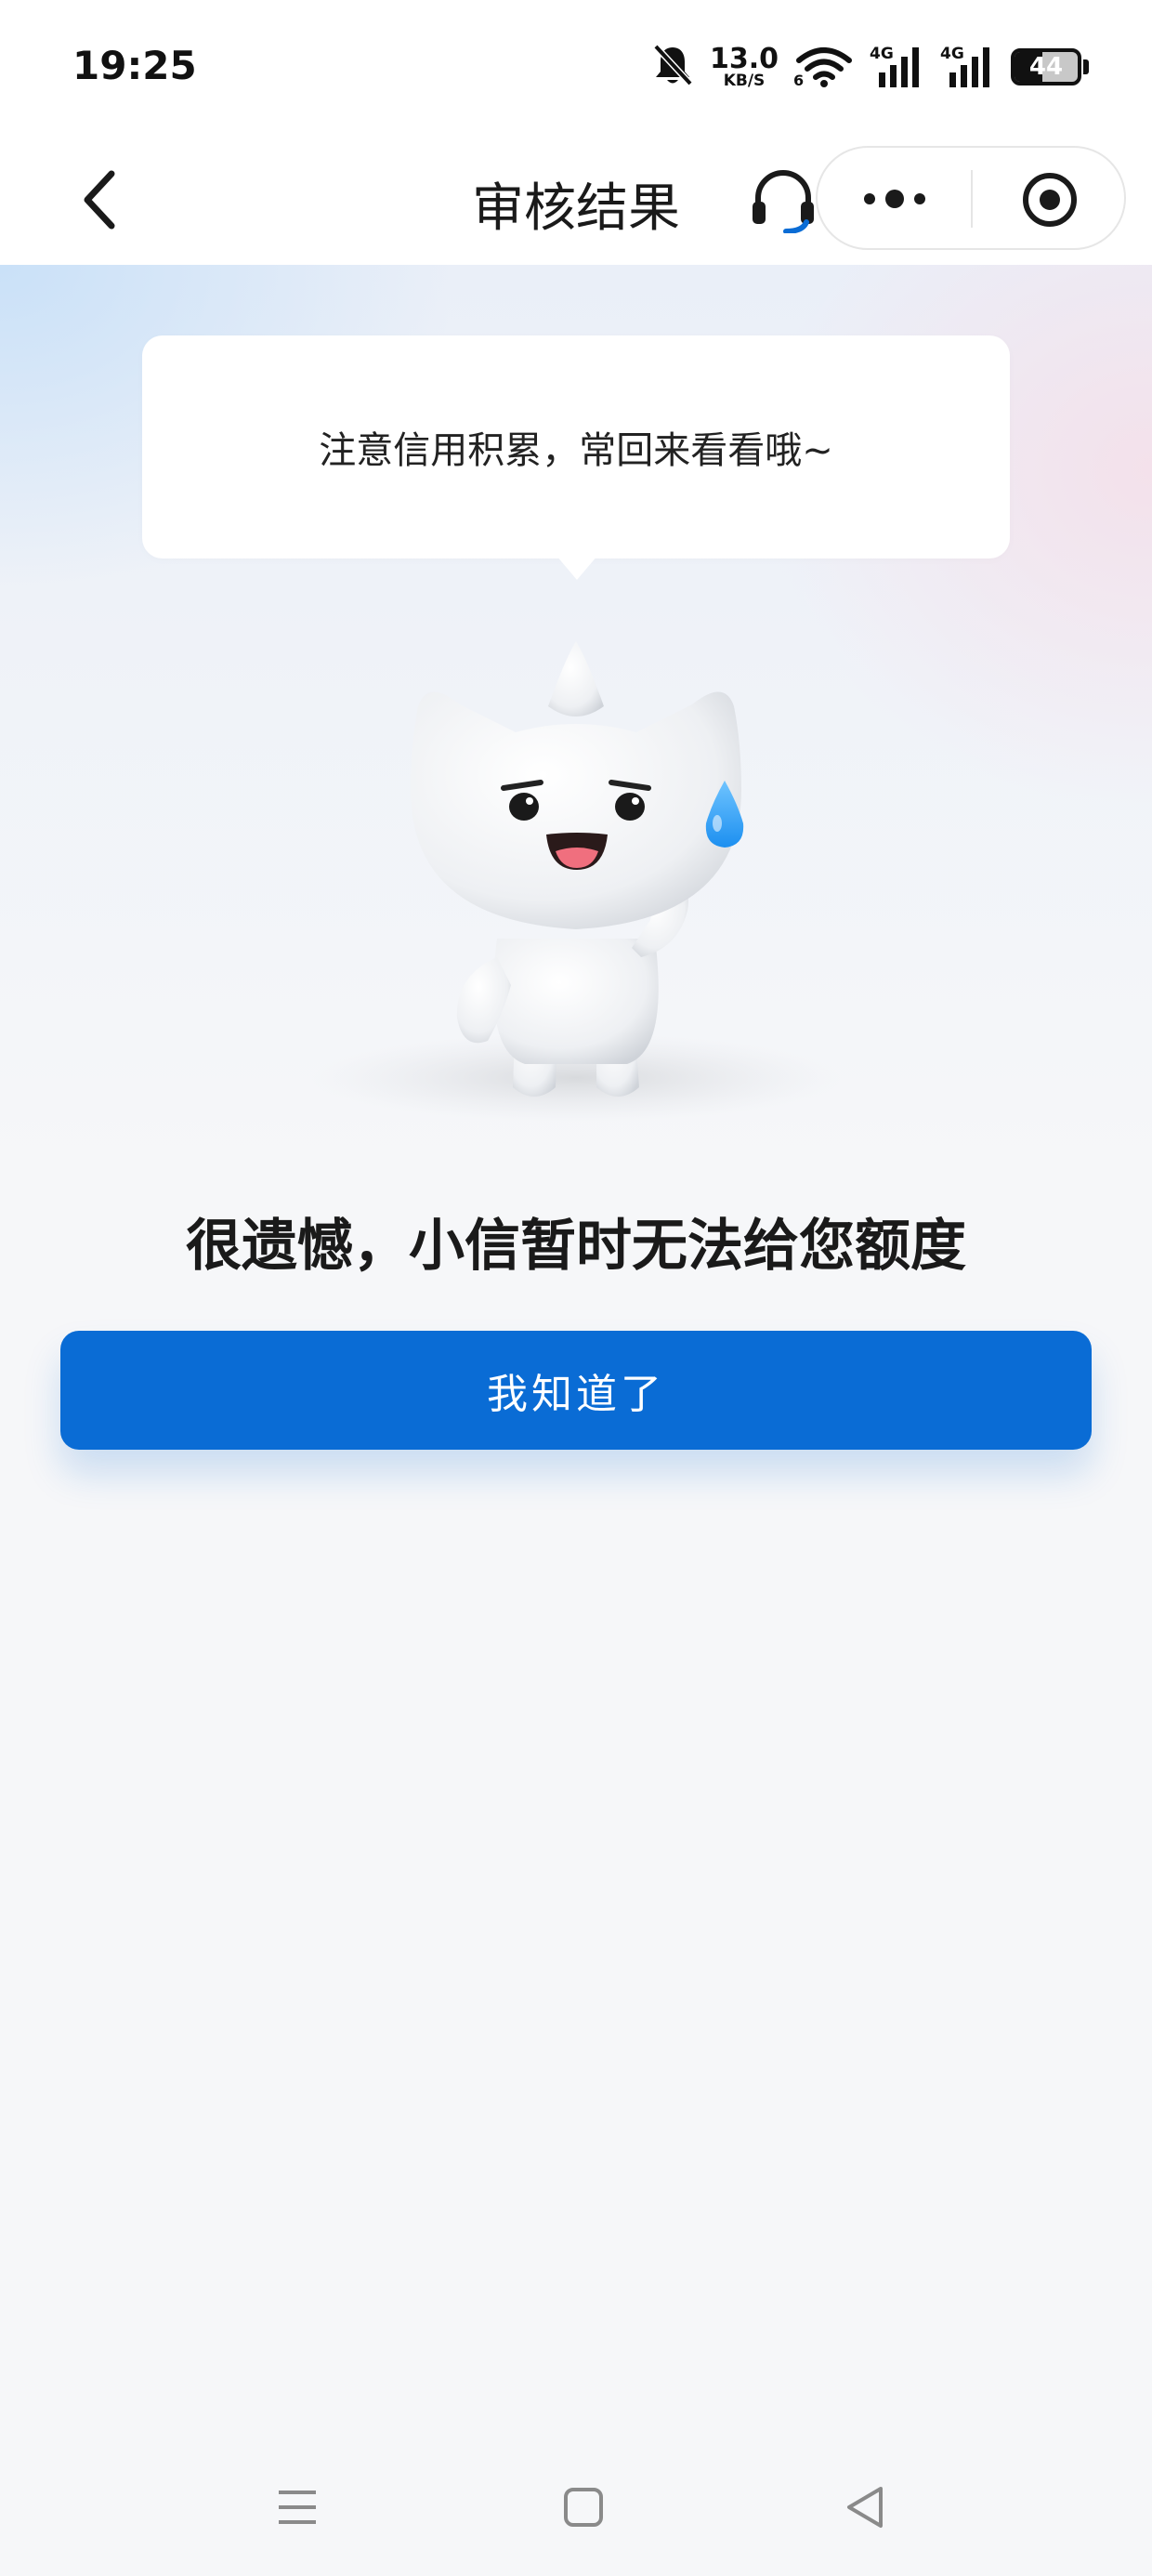  I want to click on battery-icon: 44, so click(1046, 66).